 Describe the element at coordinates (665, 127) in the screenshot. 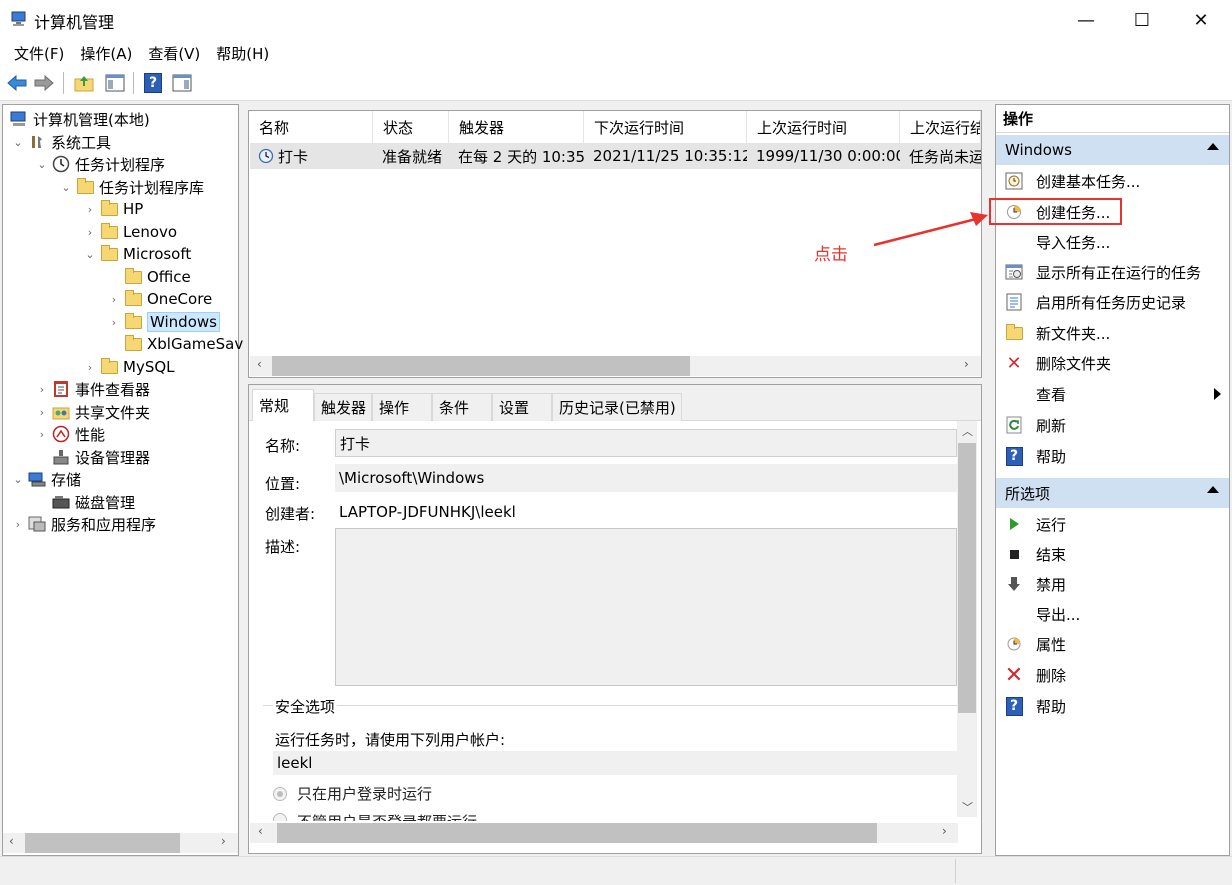

I see `column-header-next-run: 下次运行时间` at that location.